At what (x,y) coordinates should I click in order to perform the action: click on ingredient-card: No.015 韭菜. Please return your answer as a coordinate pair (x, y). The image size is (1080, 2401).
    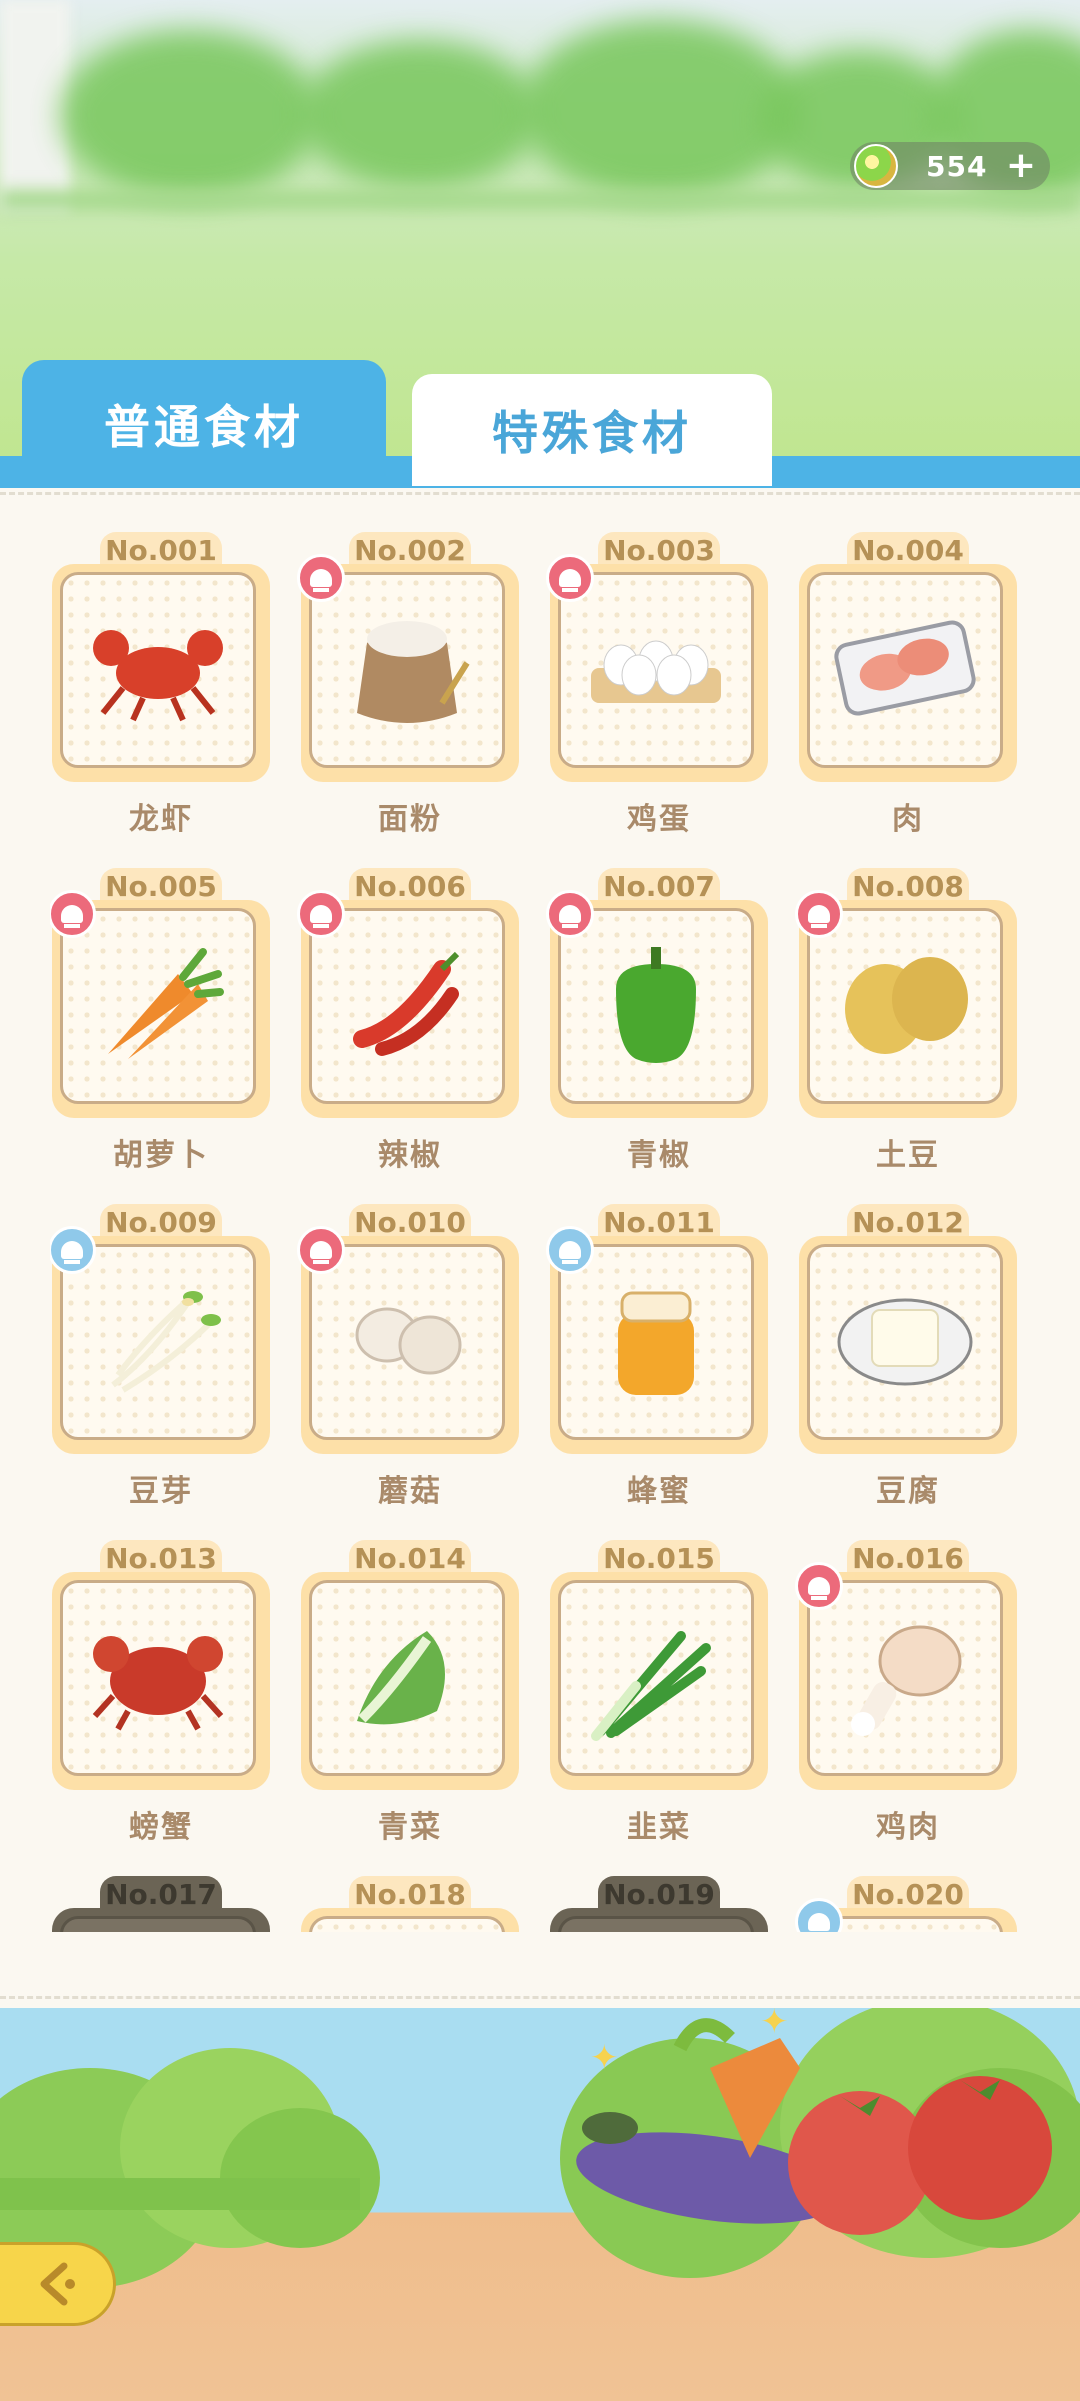
    Looking at the image, I should click on (659, 1692).